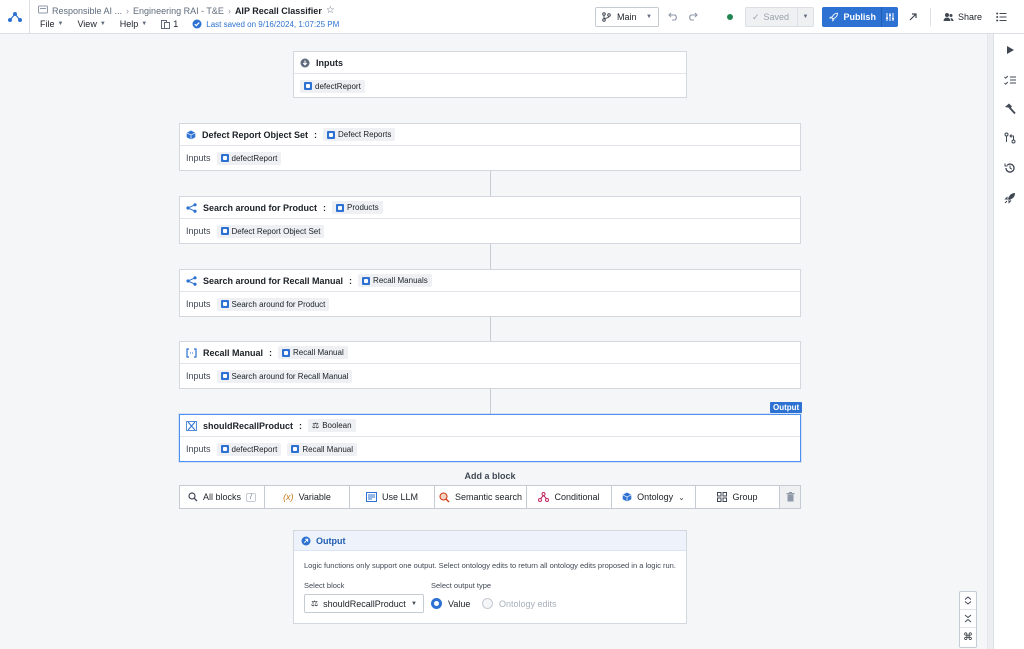 Image resolution: width=1024 pixels, height=649 pixels. I want to click on group-icon, so click(722, 497).